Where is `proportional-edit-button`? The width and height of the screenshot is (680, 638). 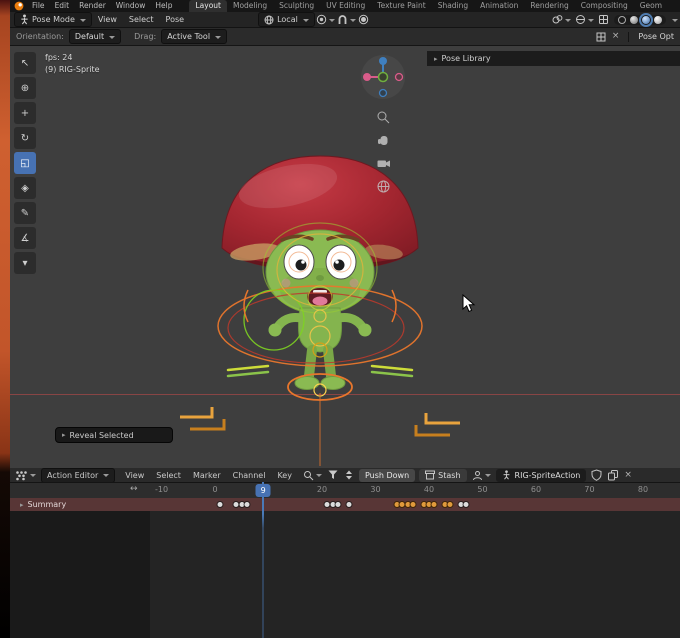 proportional-edit-button is located at coordinates (363, 19).